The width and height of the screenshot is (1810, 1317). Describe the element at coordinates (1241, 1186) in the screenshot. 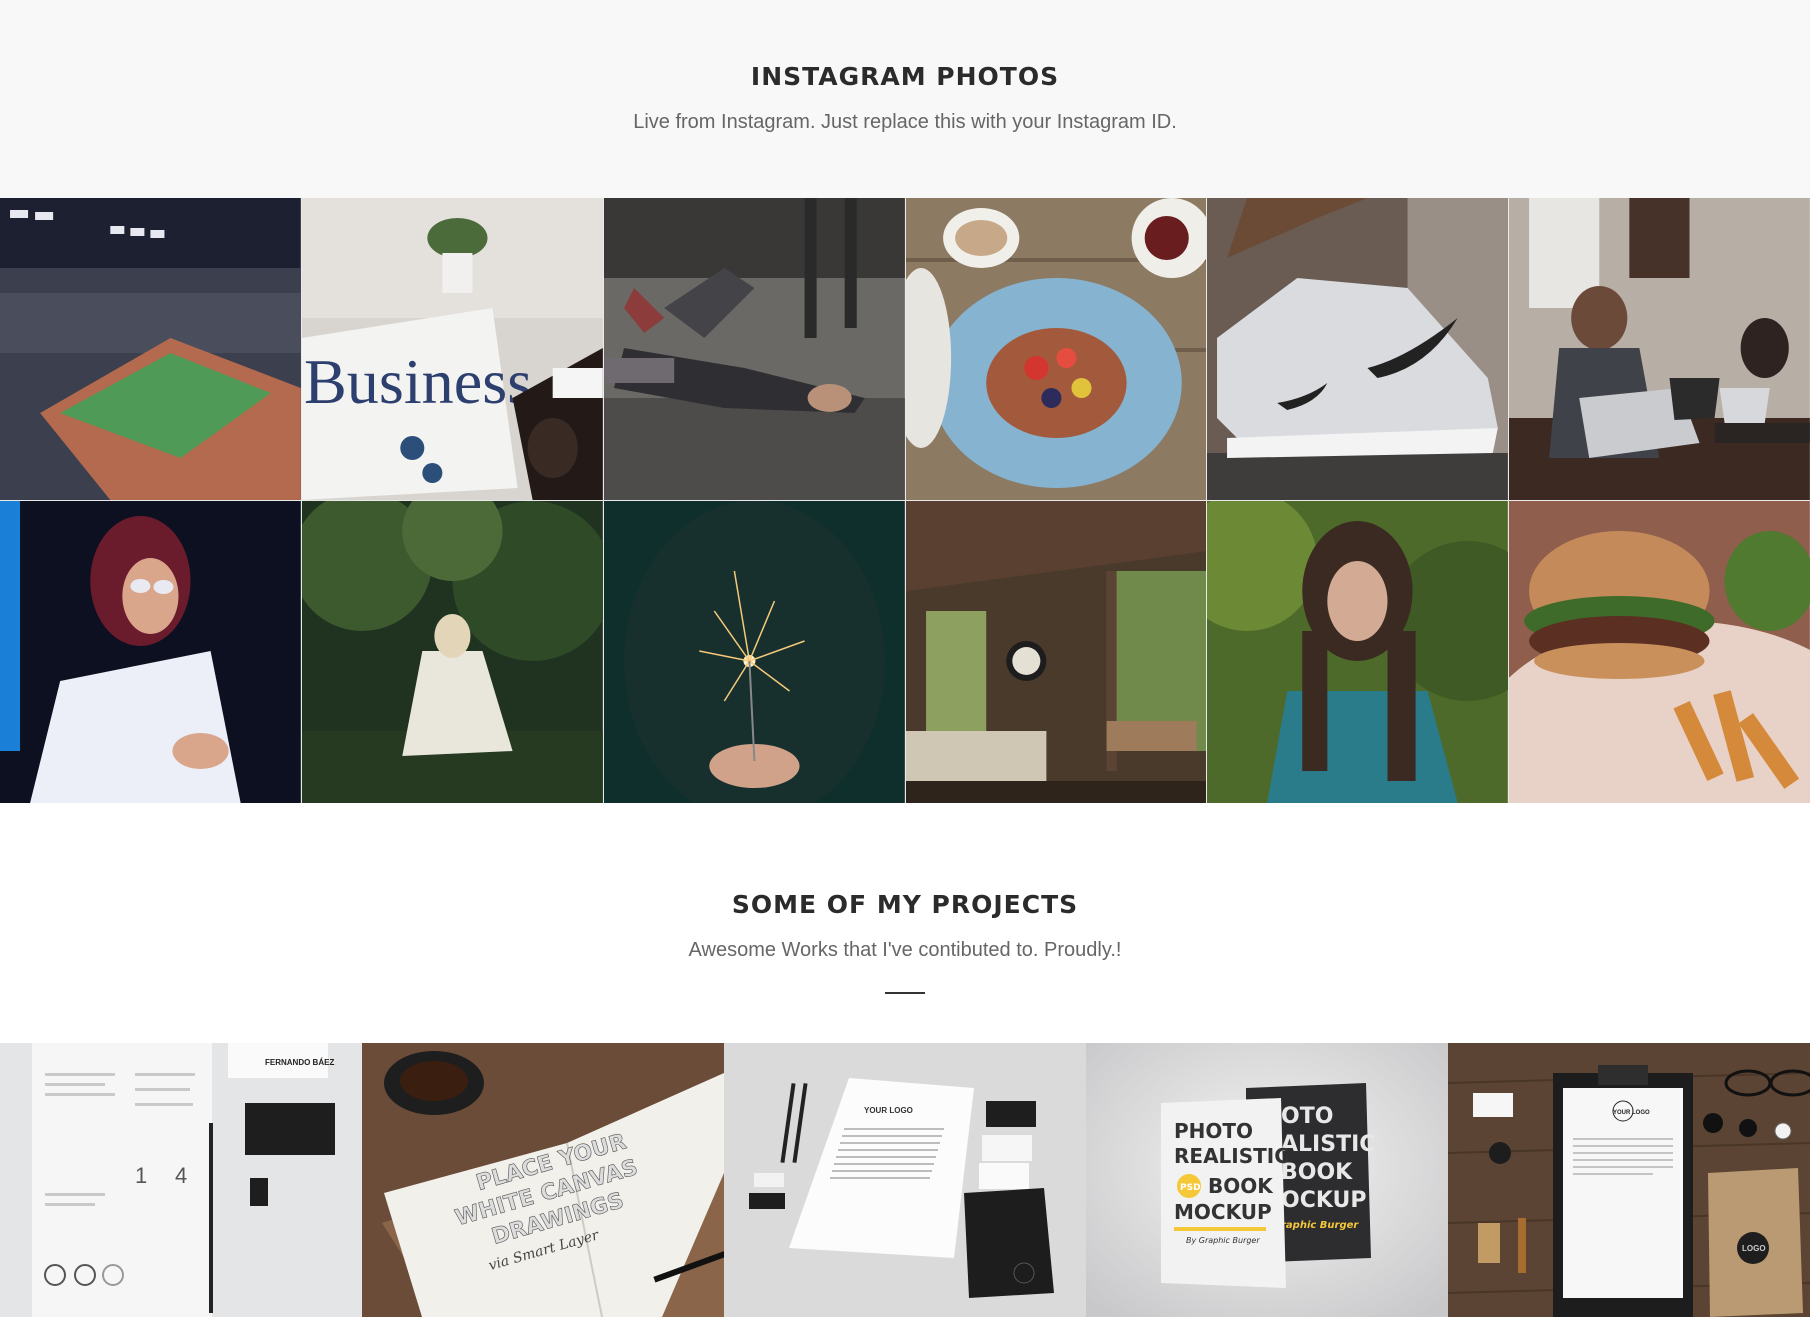

I see `book-line-3: BOOK` at that location.